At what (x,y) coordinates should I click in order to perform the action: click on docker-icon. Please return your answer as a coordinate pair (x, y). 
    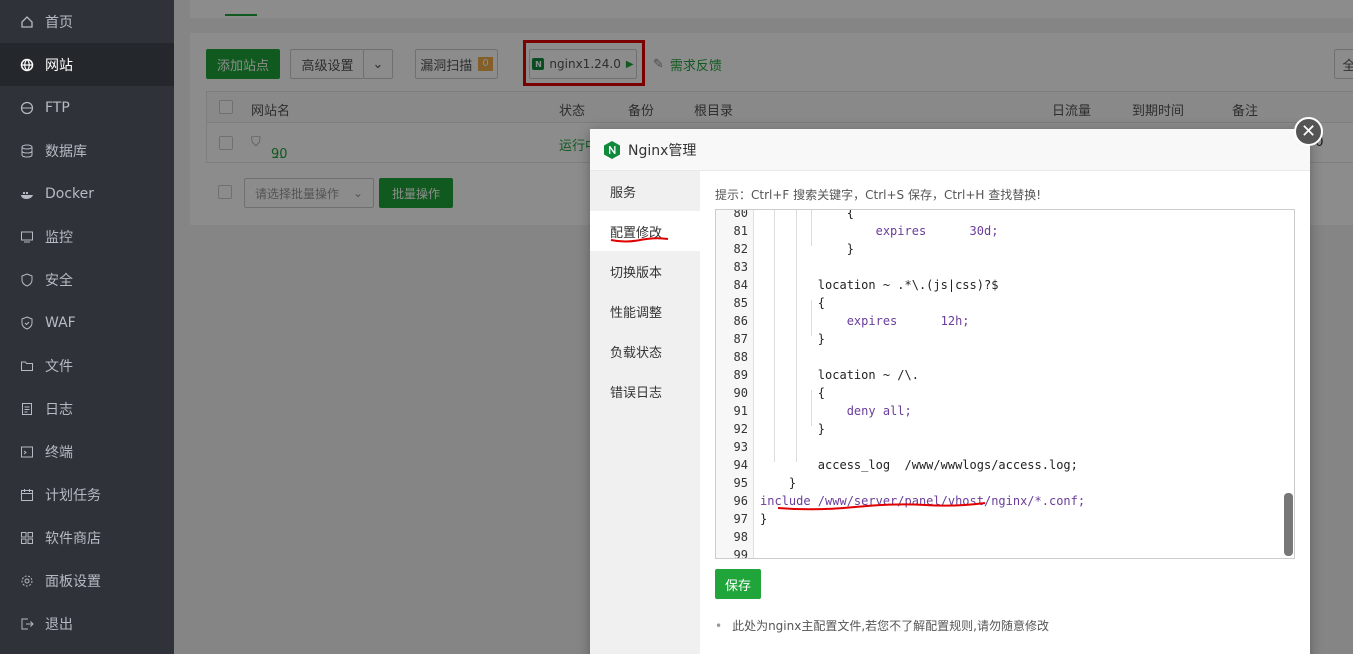
    Looking at the image, I should click on (27, 194).